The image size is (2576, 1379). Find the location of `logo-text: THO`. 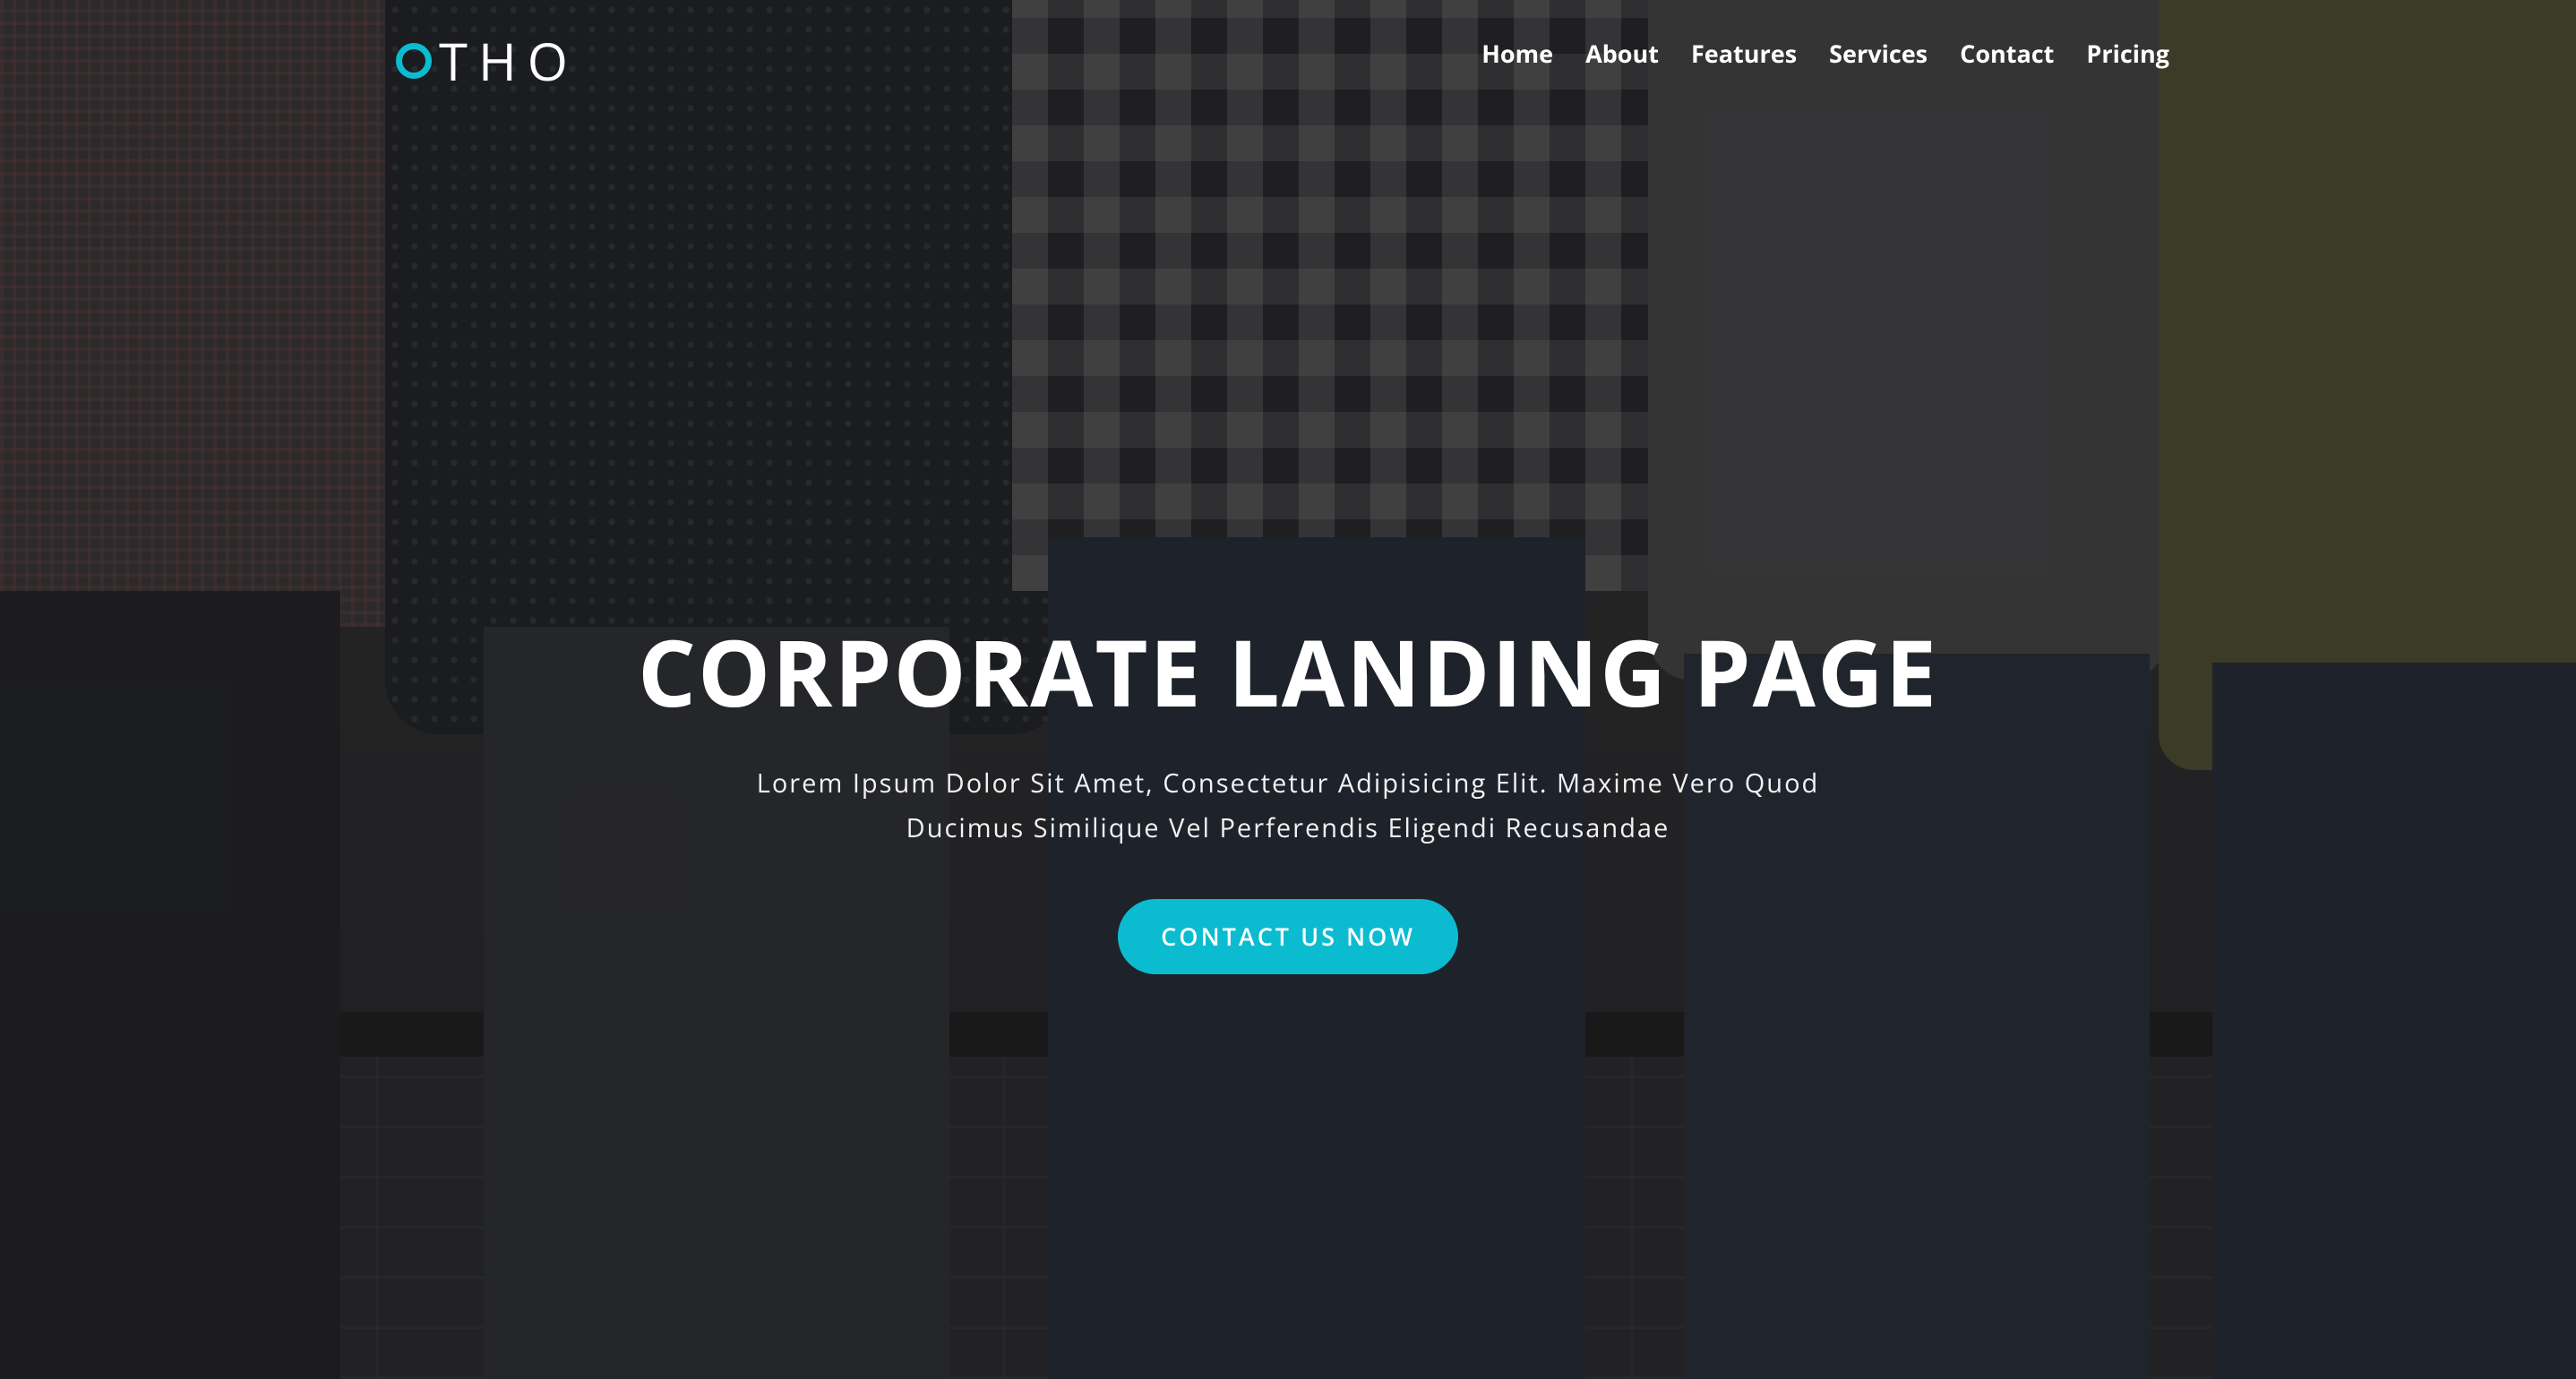

logo-text: THO is located at coordinates (509, 60).